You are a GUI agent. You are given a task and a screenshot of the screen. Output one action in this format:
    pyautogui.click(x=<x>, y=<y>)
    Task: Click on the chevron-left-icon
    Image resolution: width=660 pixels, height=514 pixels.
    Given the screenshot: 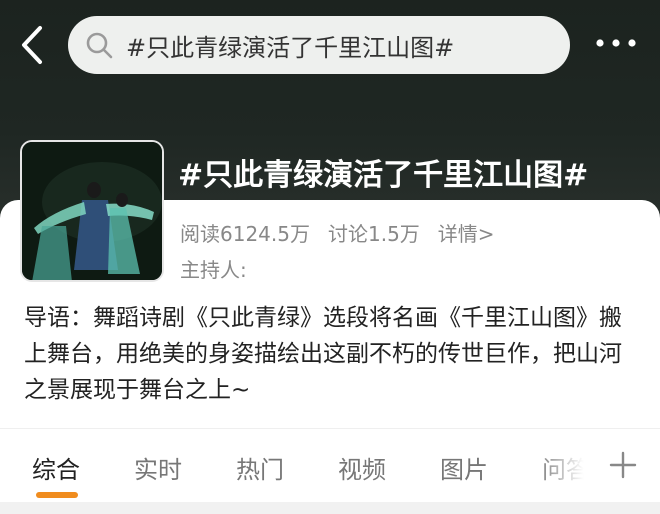 What is the action you would take?
    pyautogui.click(x=32, y=45)
    